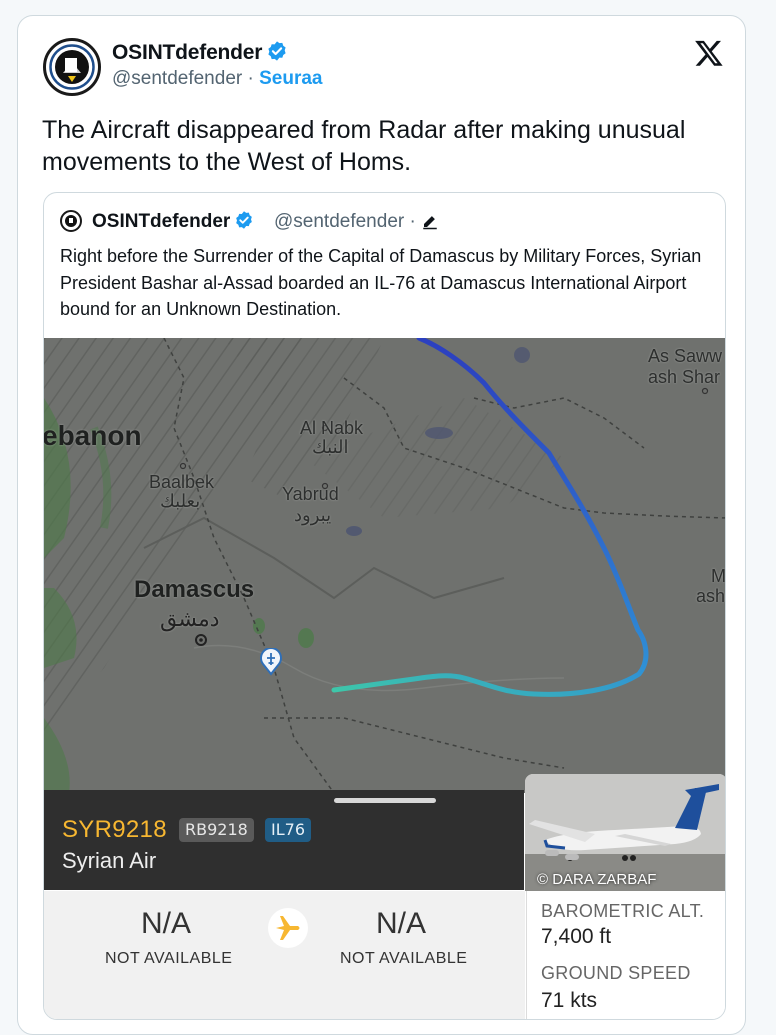  What do you see at coordinates (430, 221) in the screenshot?
I see `edited-pencil-icon` at bounding box center [430, 221].